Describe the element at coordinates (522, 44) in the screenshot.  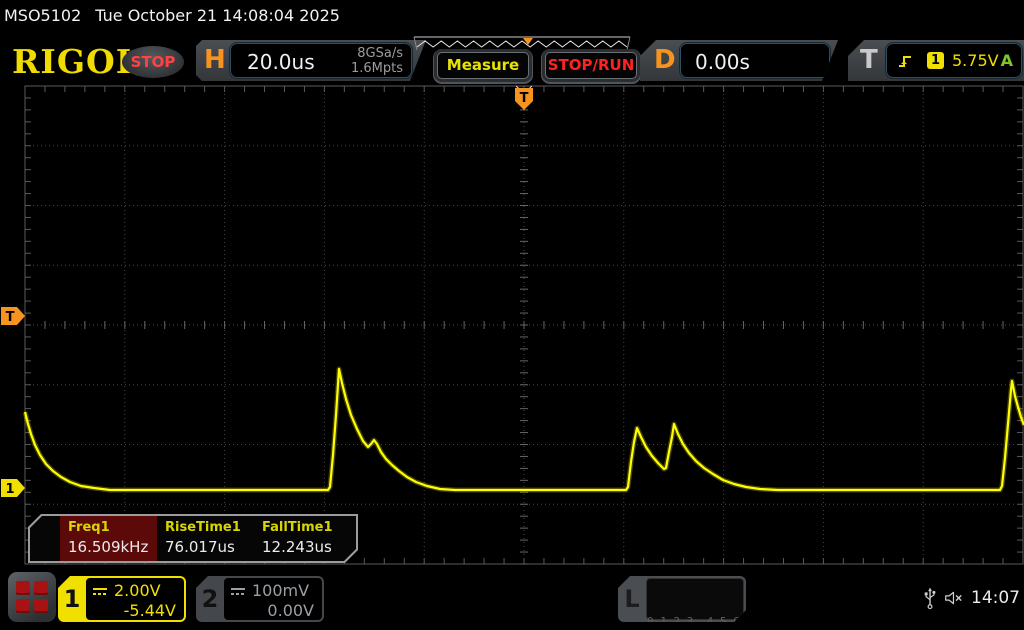
I see `waveform-overview-strip` at that location.